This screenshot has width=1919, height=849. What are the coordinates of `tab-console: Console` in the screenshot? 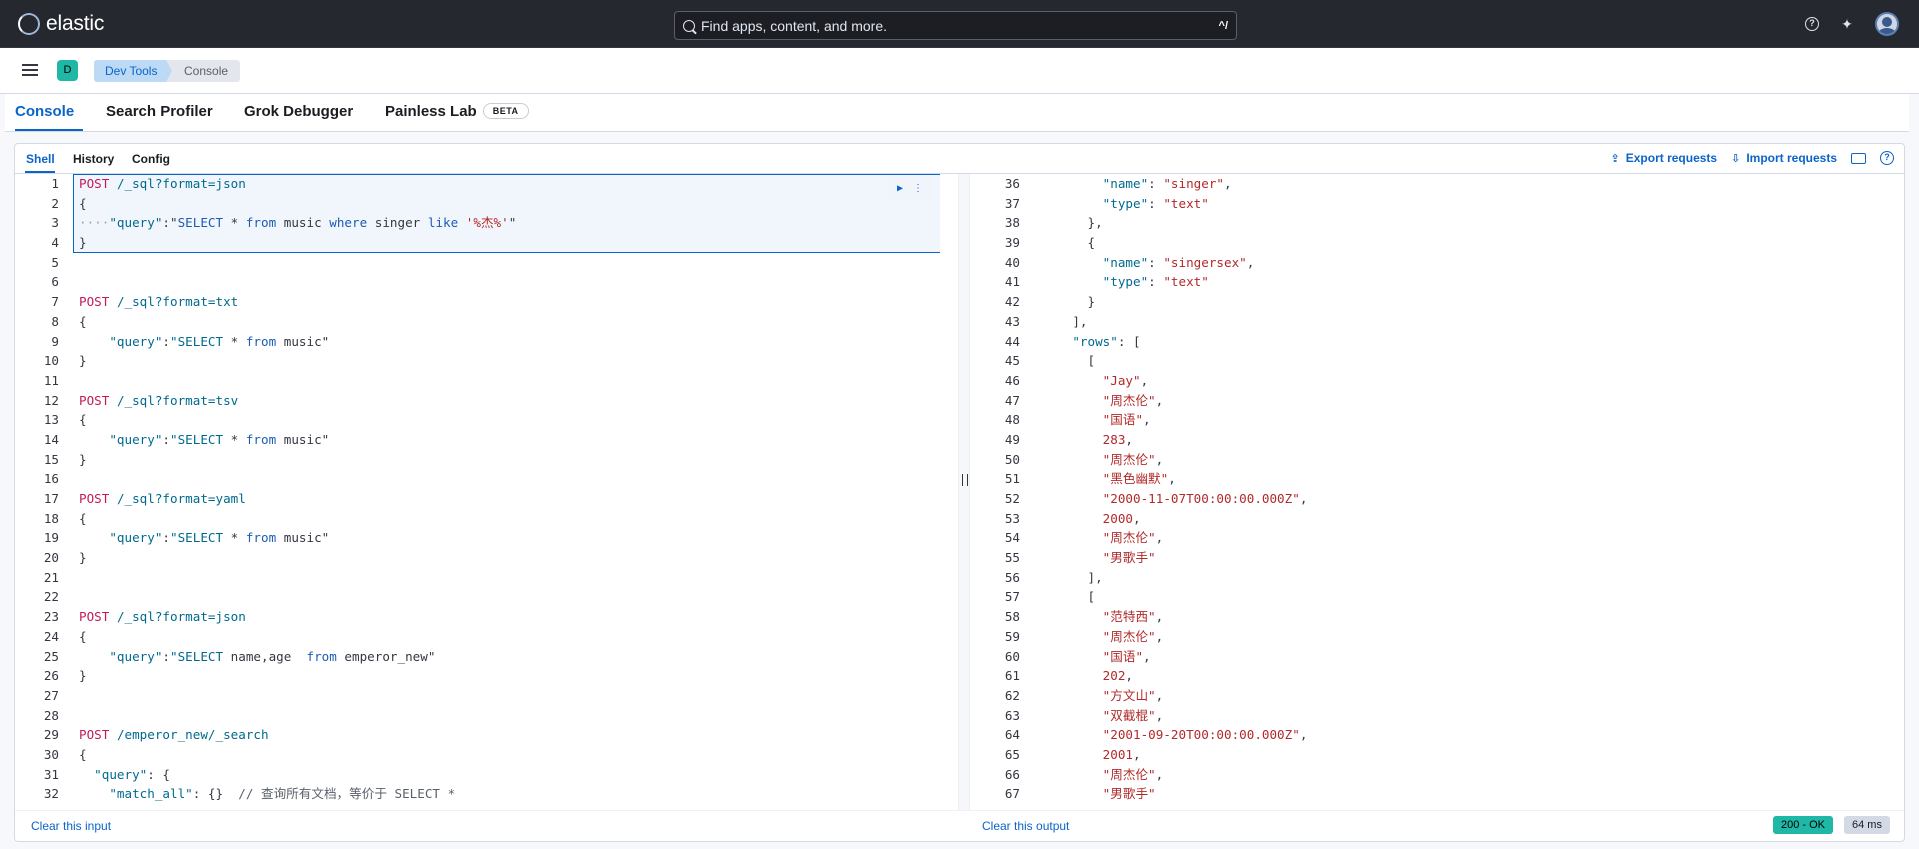 It's located at (44, 111).